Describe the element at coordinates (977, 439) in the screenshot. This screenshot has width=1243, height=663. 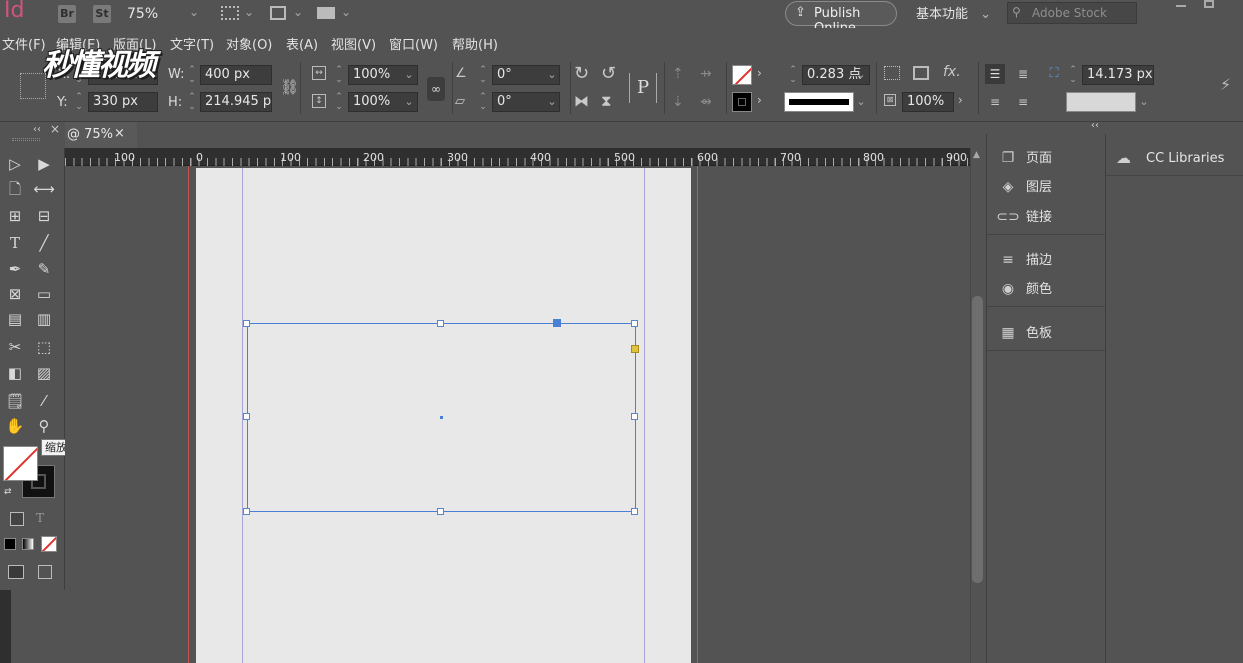
I see `vertical-scrollbar-thumb` at that location.